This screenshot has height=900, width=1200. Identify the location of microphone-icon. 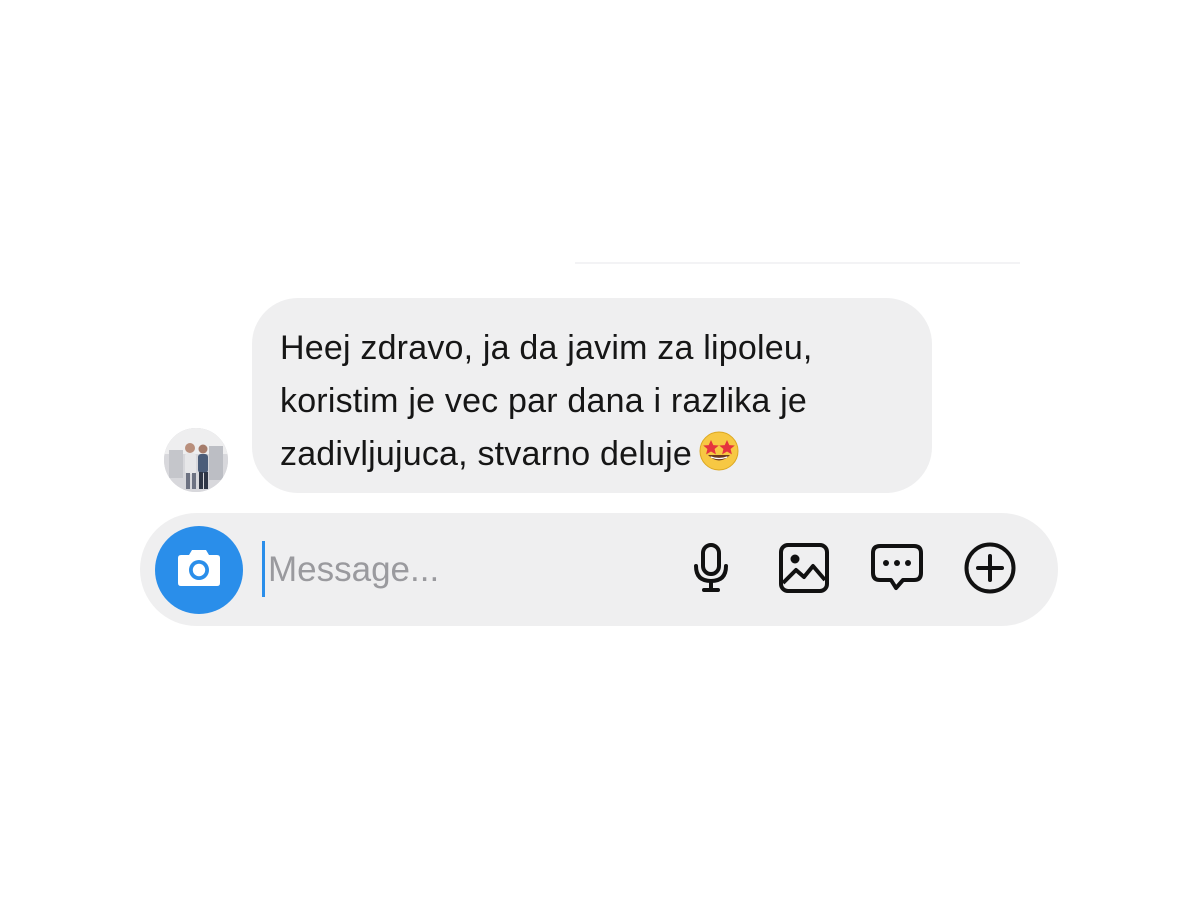
(711, 570).